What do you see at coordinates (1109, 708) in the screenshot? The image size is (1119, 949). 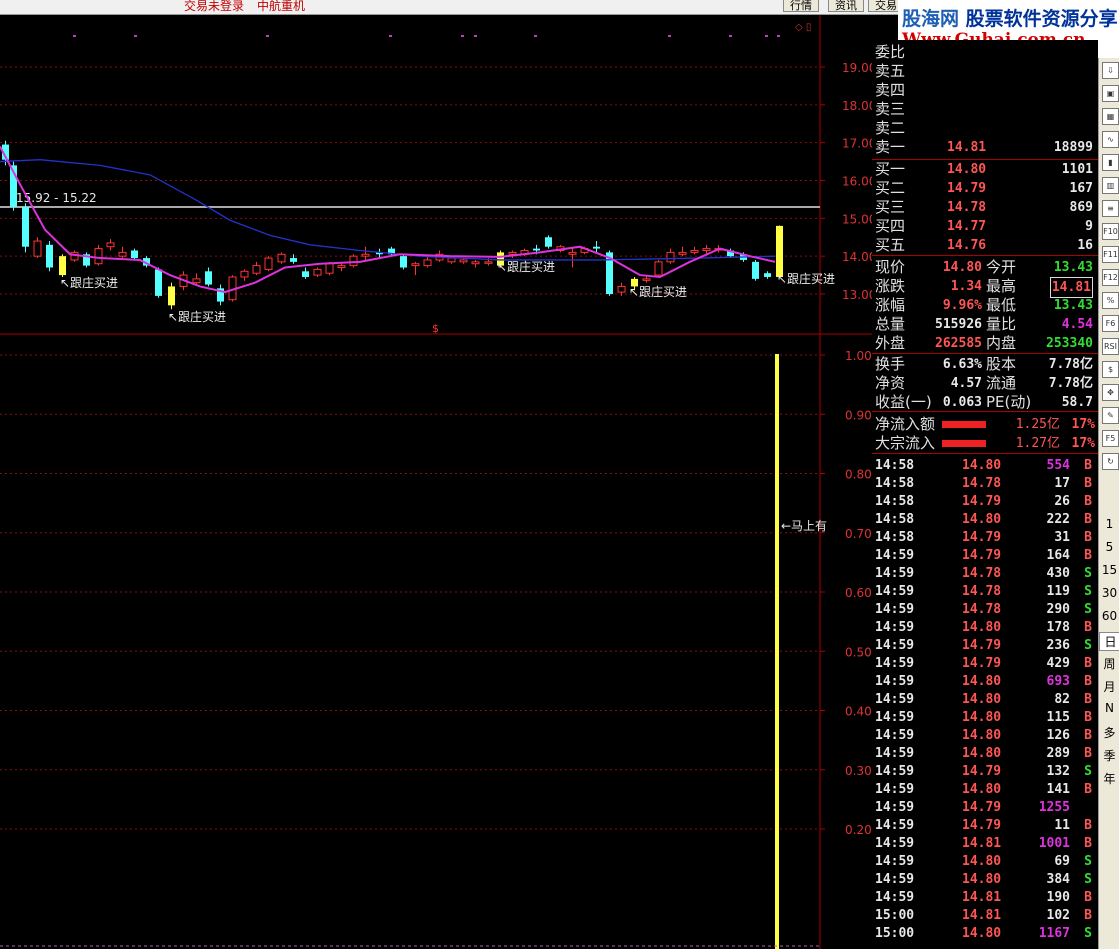 I see `period-8: N` at bounding box center [1109, 708].